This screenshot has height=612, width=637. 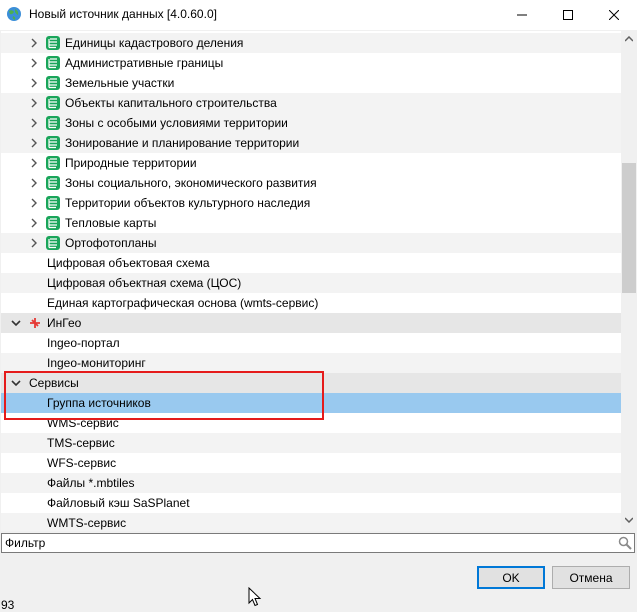 I want to click on tree-item-label: Единицы кадастрового деления, so click(x=154, y=43).